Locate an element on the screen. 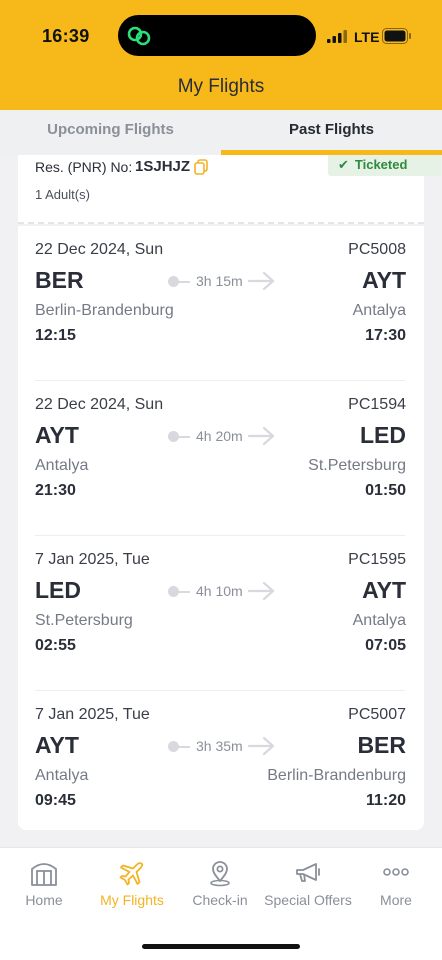 The height and width of the screenshot is (960, 442). app-header: 16:39 LTE My Flights is located at coordinates (221, 55).